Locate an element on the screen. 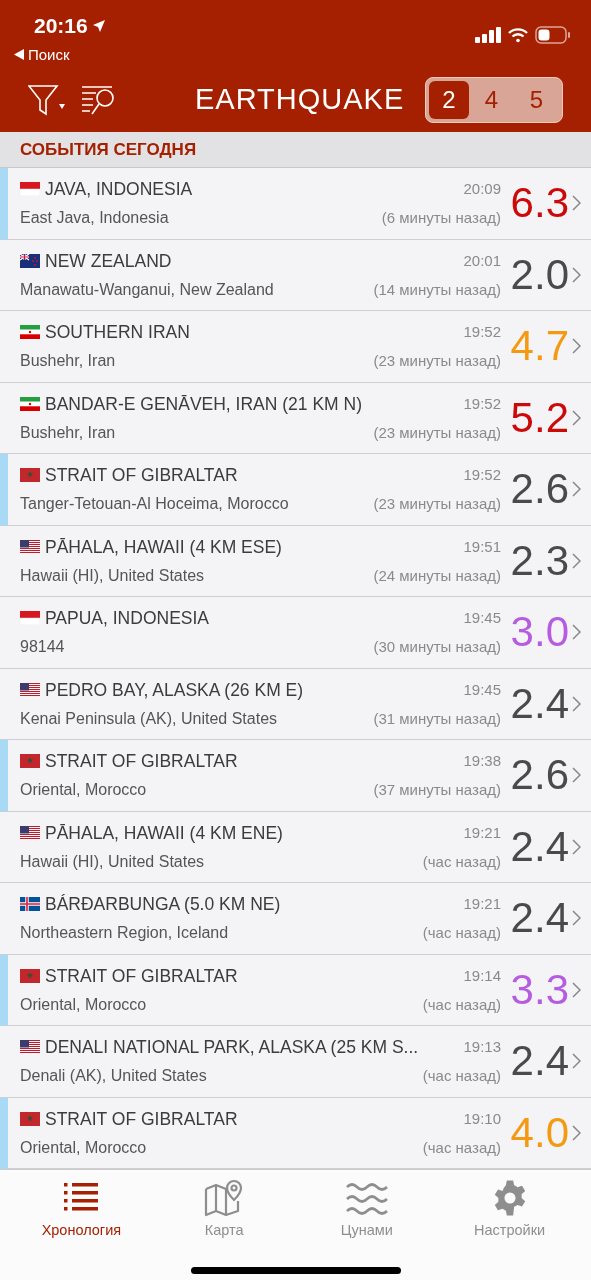 The width and height of the screenshot is (591, 1280). event-magnitude: 3.0 is located at coordinates (539, 632).